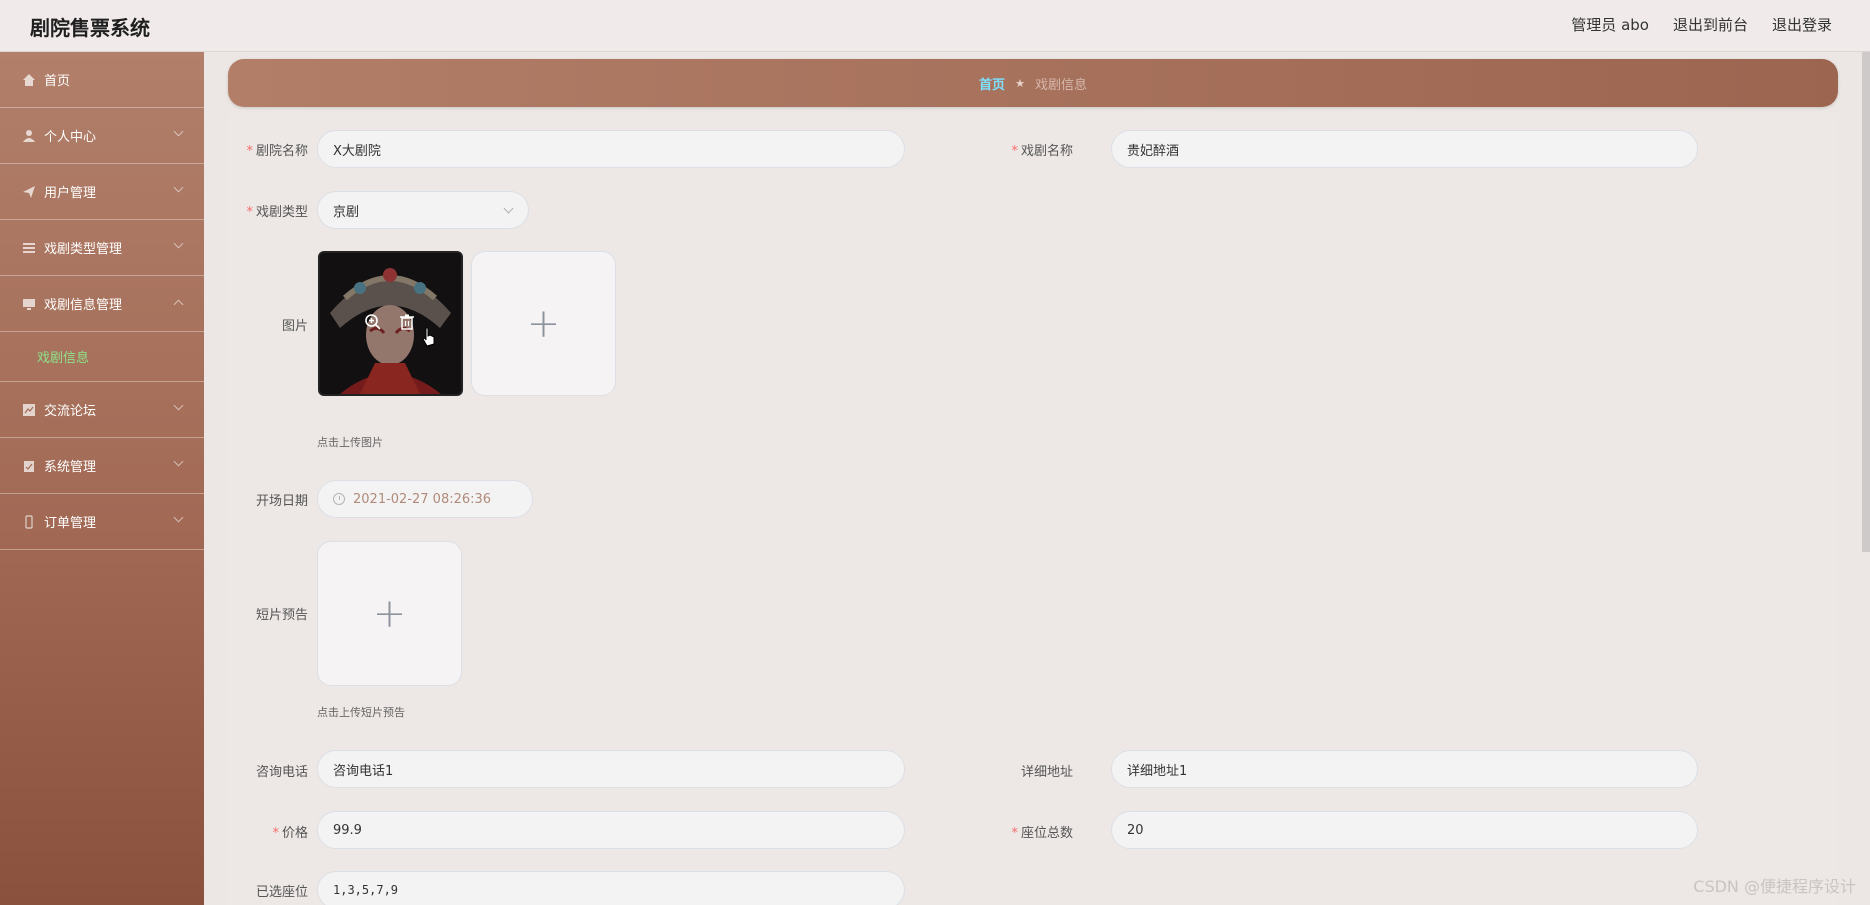 This screenshot has height=905, width=1870. I want to click on breadcrumb-current: 戏剧信息, so click(1060, 85).